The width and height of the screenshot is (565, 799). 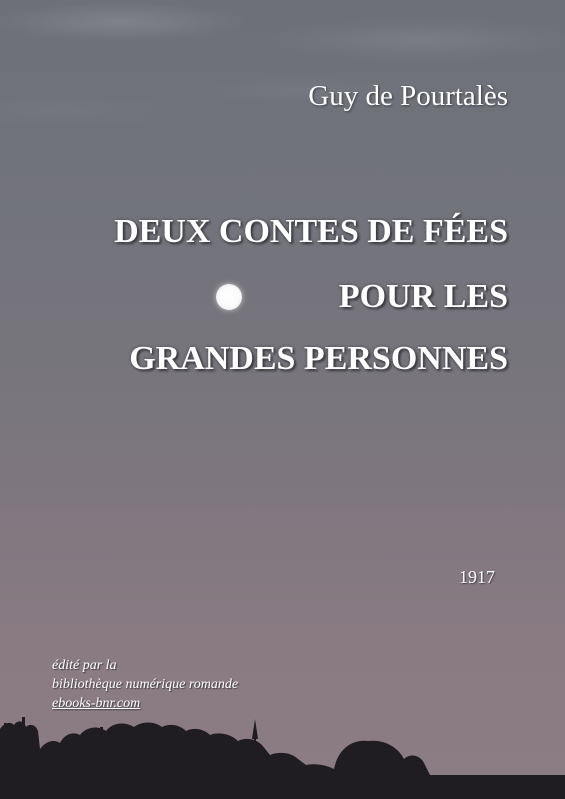 What do you see at coordinates (477, 577) in the screenshot?
I see `publication-year: 1917` at bounding box center [477, 577].